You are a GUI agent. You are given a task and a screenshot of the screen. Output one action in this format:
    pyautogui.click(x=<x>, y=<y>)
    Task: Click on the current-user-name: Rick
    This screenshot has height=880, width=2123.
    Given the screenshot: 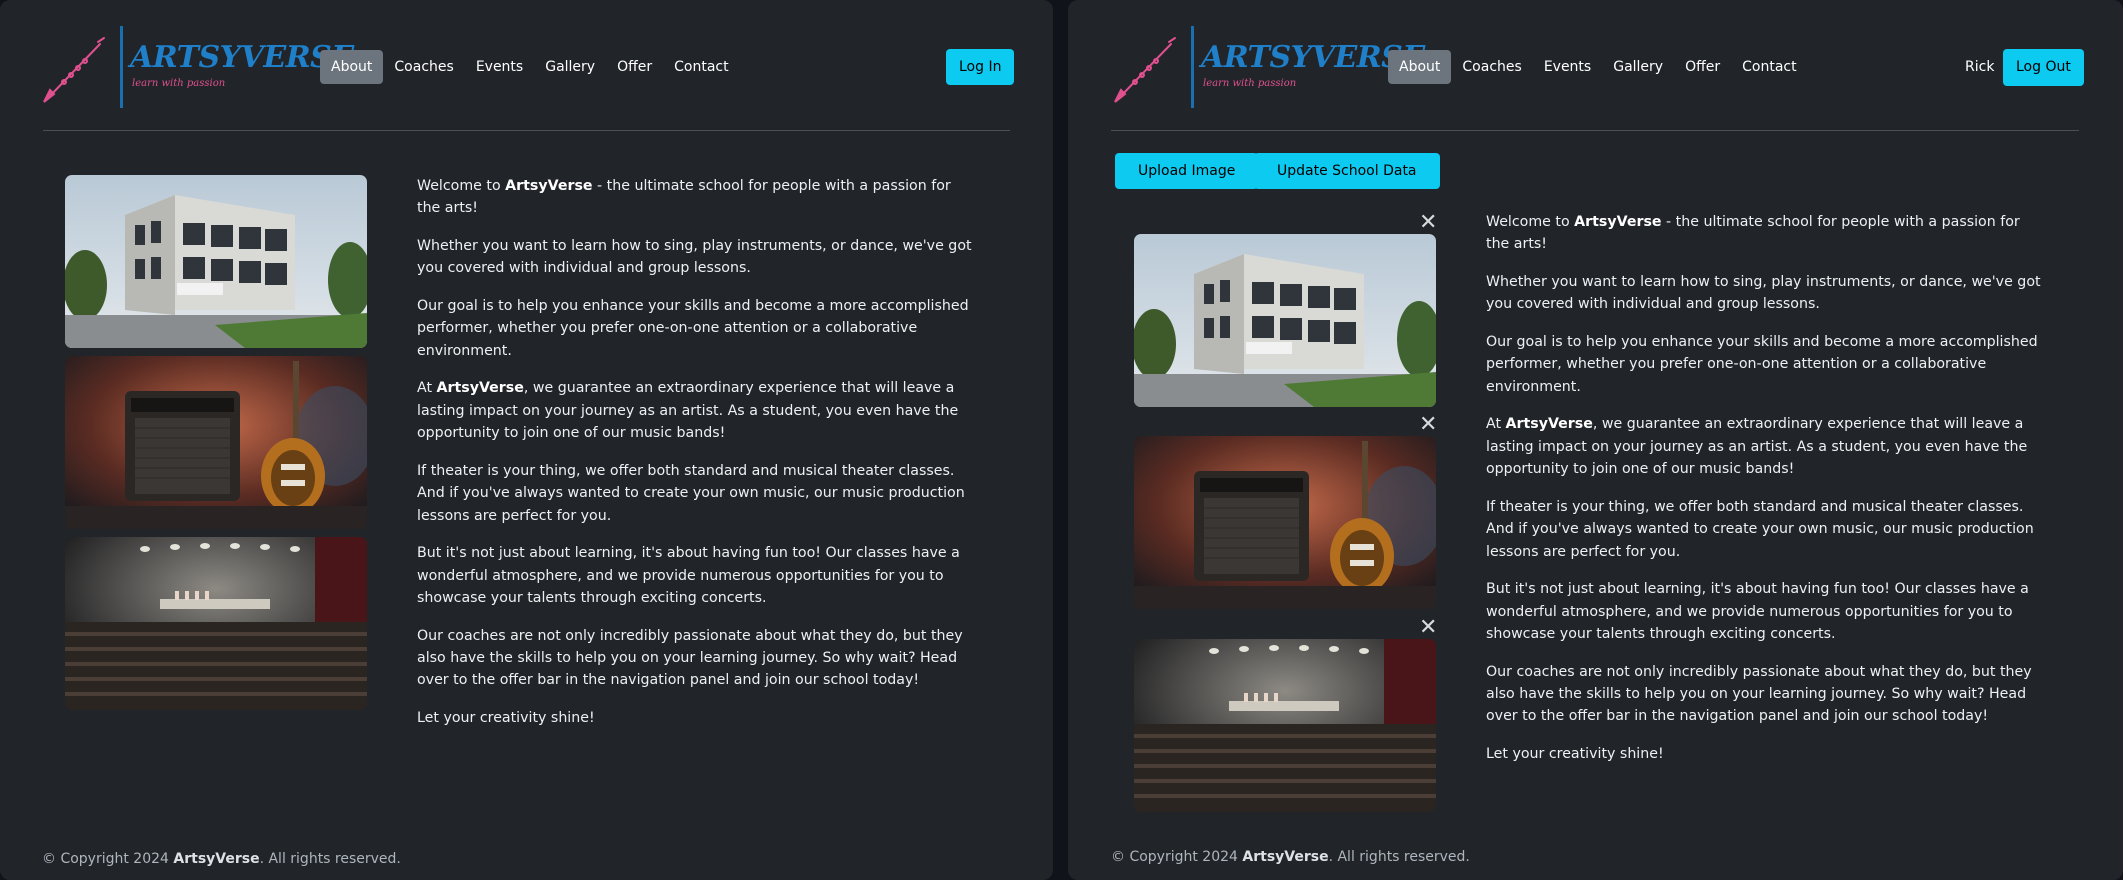 What is the action you would take?
    pyautogui.click(x=1980, y=67)
    